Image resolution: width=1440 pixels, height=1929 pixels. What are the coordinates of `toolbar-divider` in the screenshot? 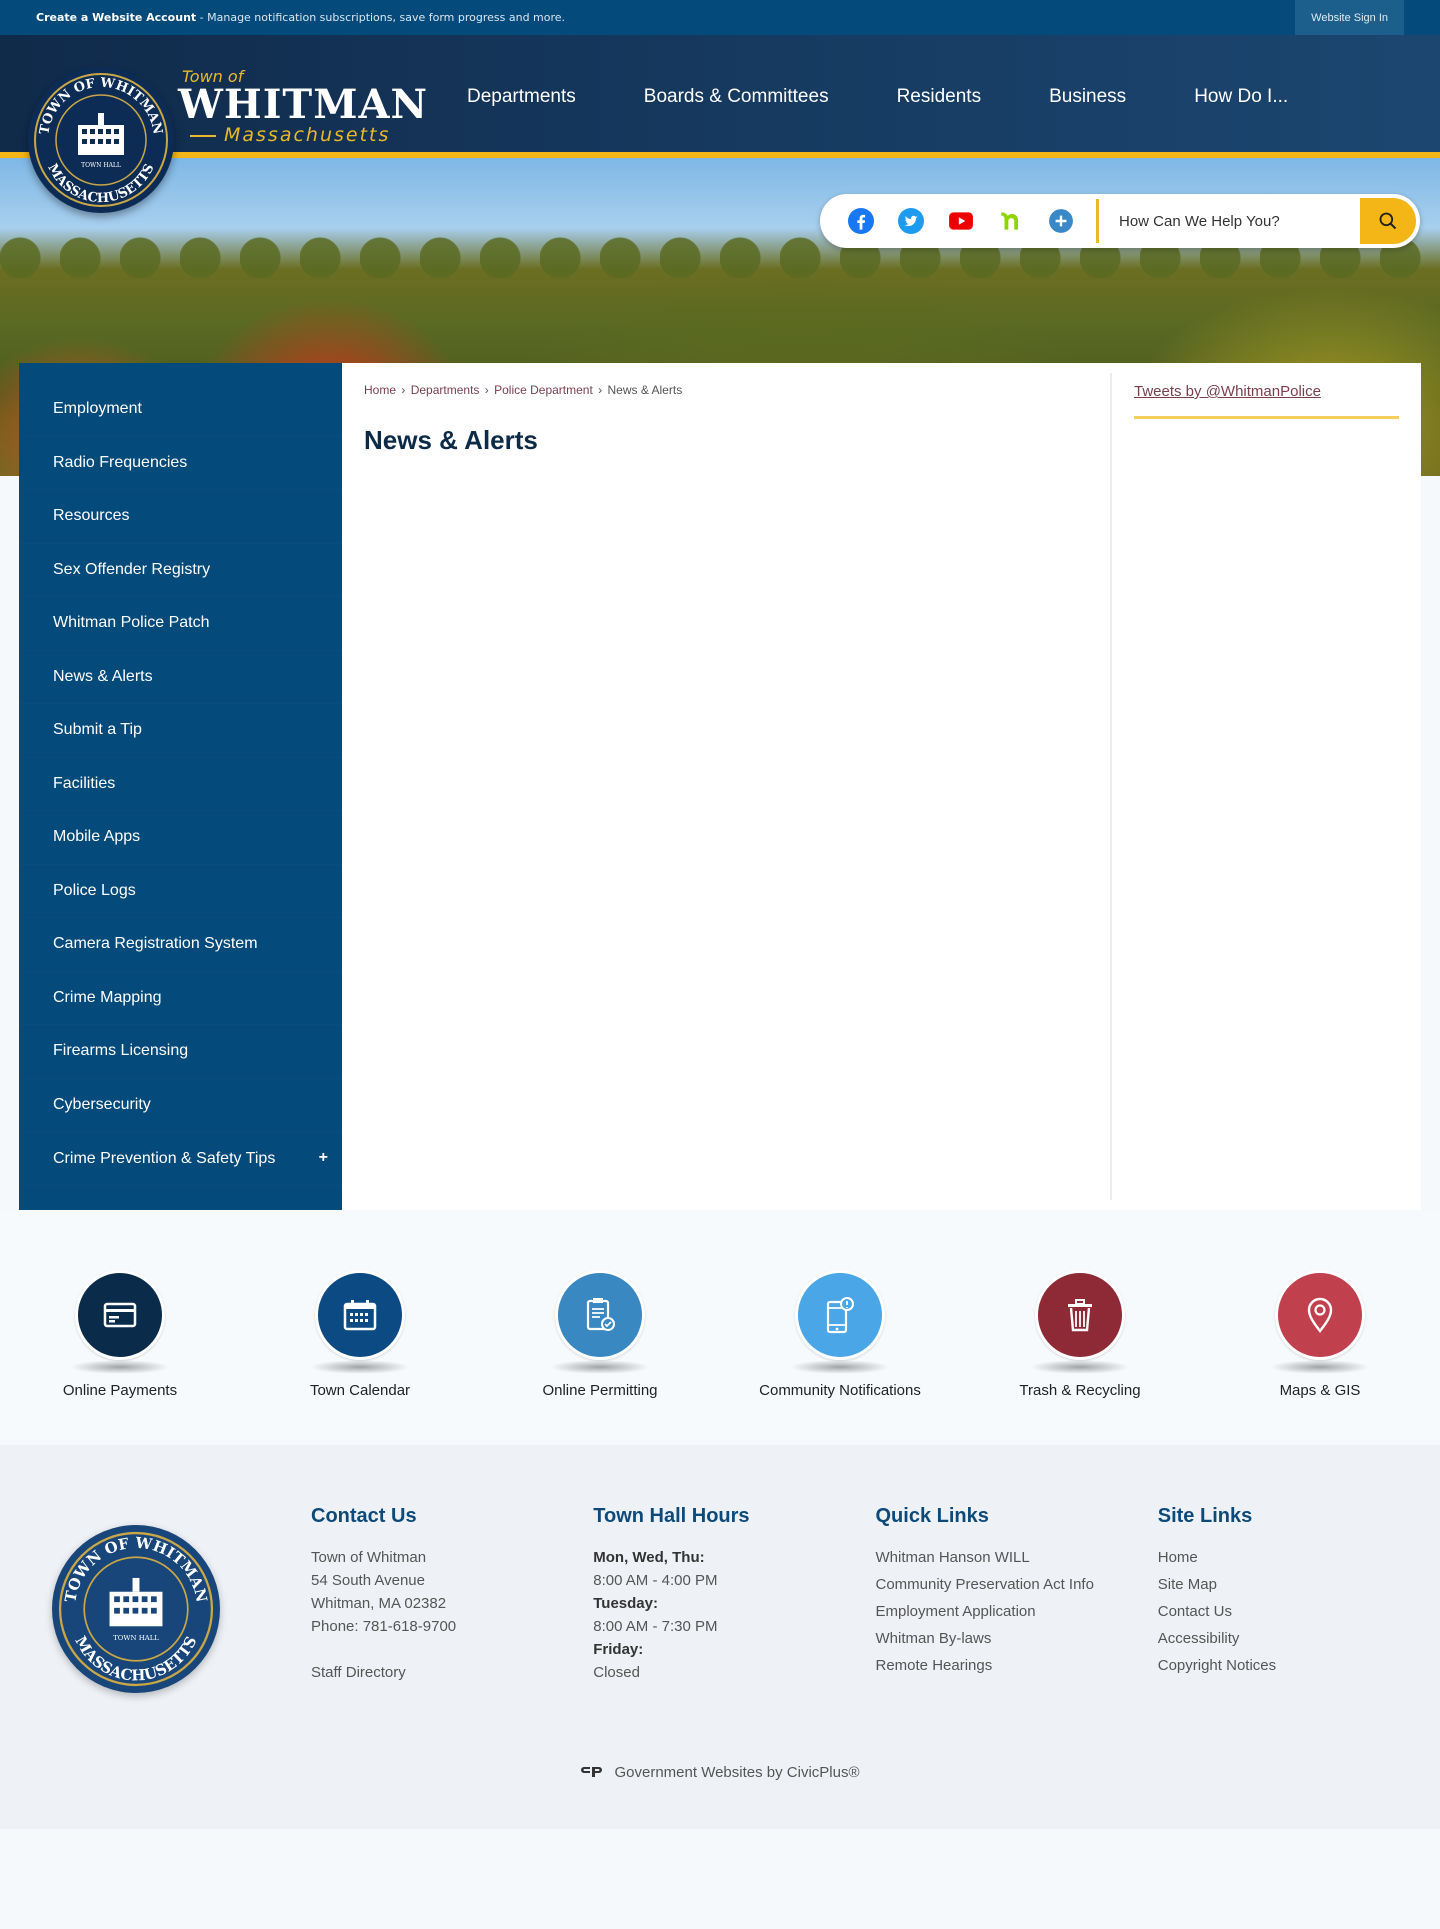 It's located at (1097, 221).